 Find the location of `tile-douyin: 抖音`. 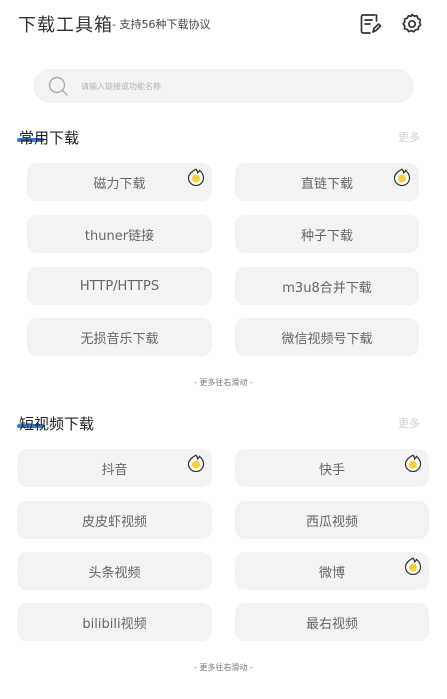

tile-douyin: 抖音 is located at coordinates (114, 468).